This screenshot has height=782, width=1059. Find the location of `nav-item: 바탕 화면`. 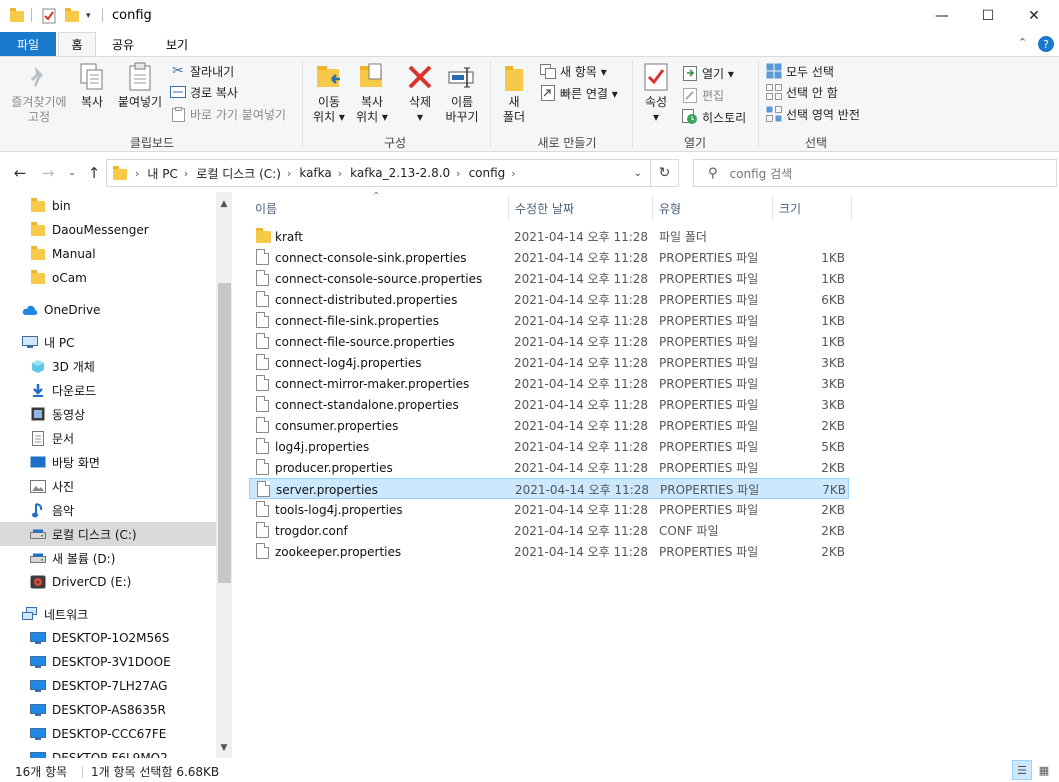

nav-item: 바탕 화면 is located at coordinates (108, 462).